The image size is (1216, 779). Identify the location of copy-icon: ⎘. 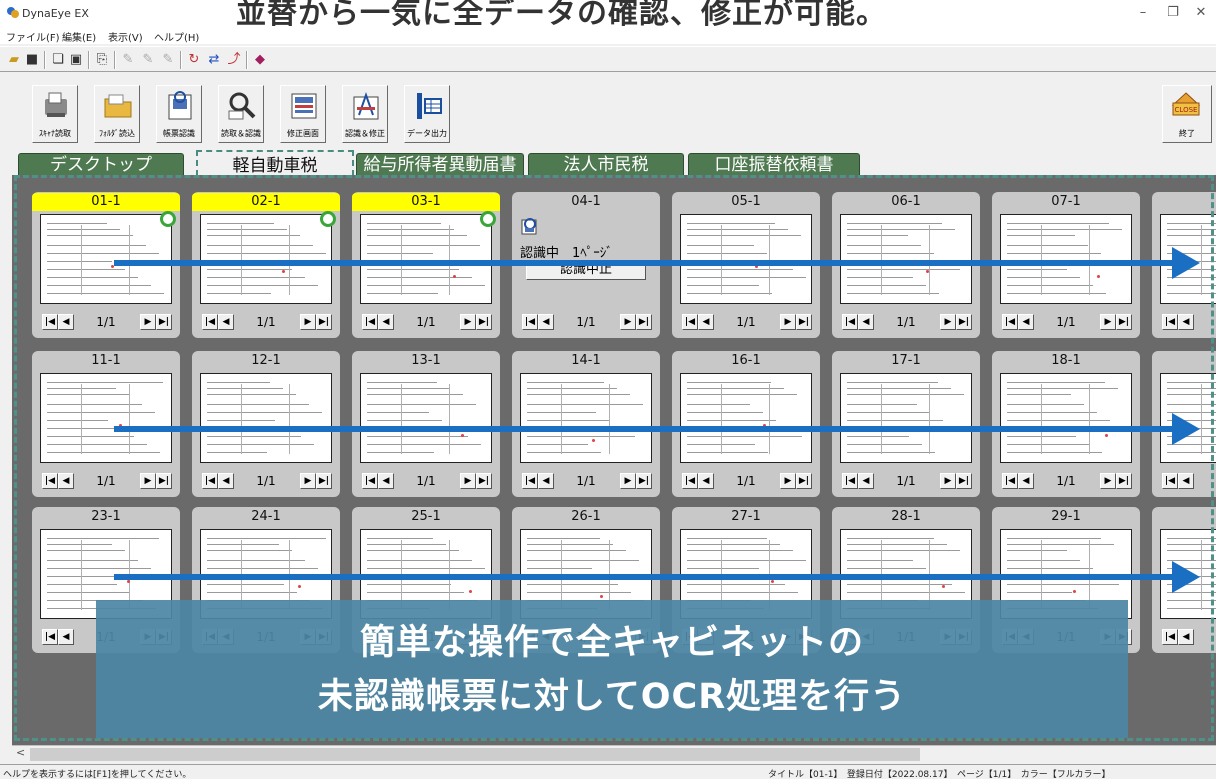
(102, 60).